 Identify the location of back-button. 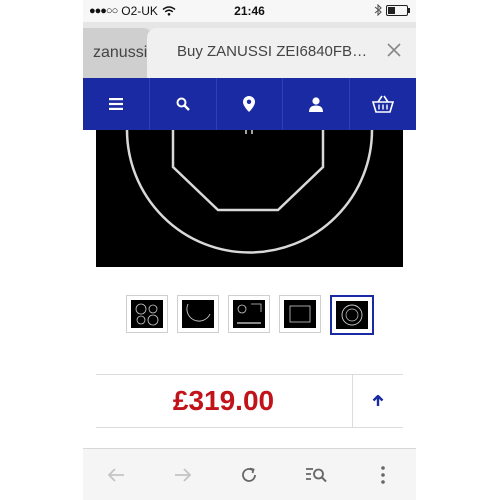
(116, 474).